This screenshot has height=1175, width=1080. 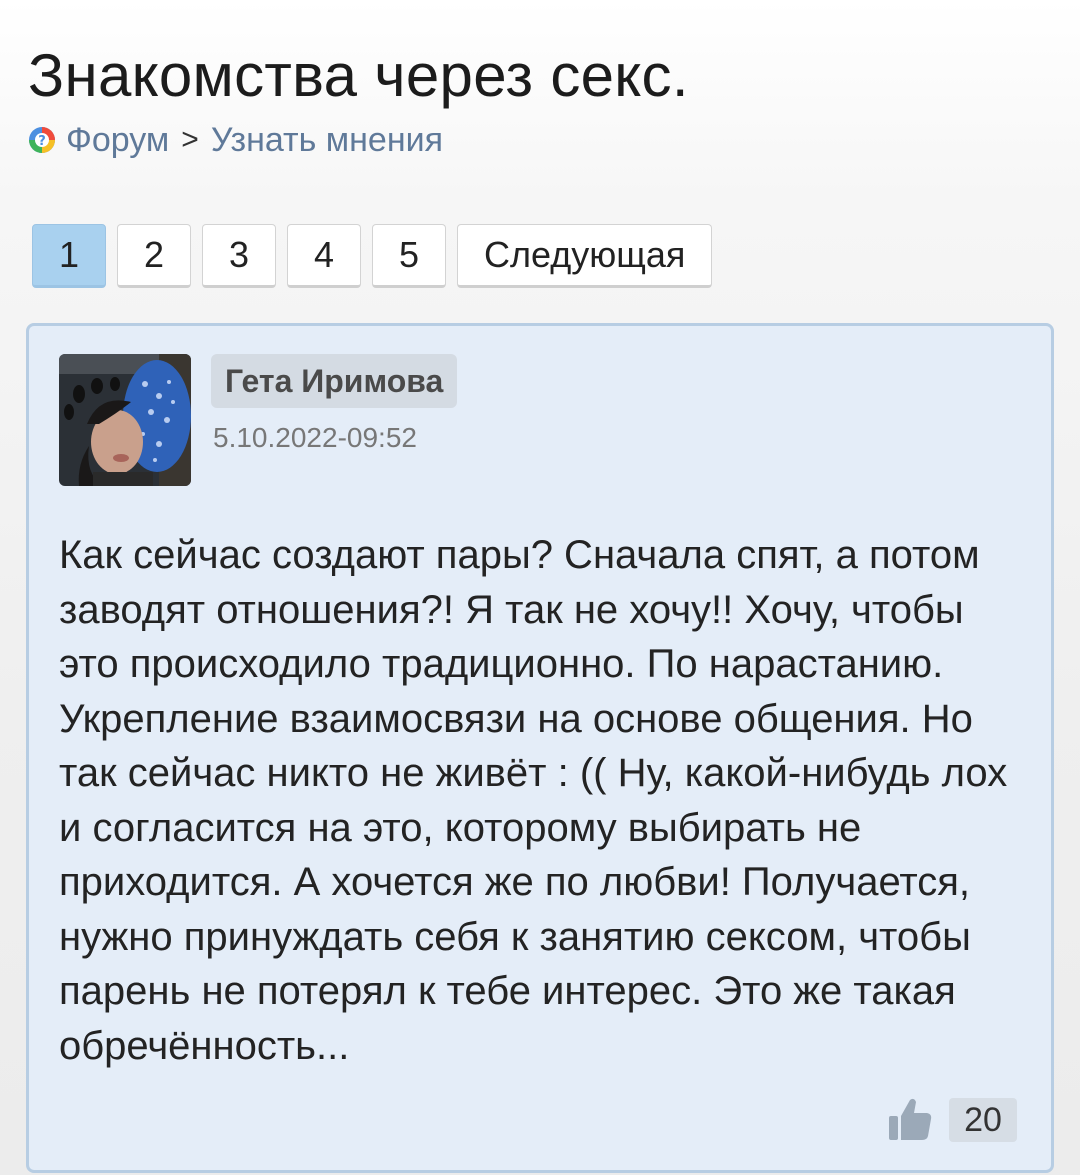 What do you see at coordinates (315, 437) in the screenshot?
I see `post-date: 5.10.2022-09:52` at bounding box center [315, 437].